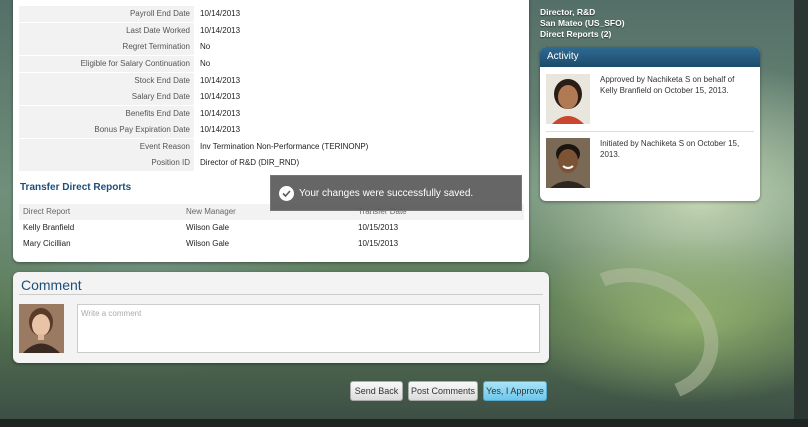 Image resolution: width=808 pixels, height=427 pixels. I want to click on detail-label: Event Reason, so click(106, 147).